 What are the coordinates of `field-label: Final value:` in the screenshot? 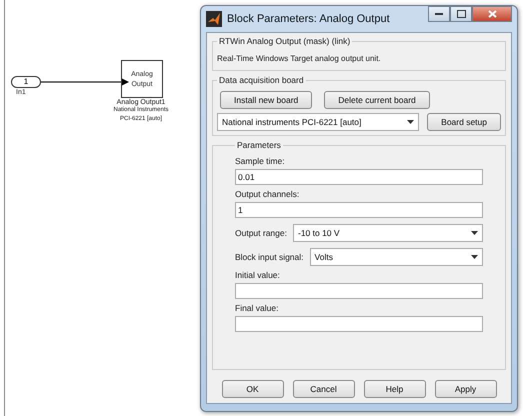 It's located at (257, 308).